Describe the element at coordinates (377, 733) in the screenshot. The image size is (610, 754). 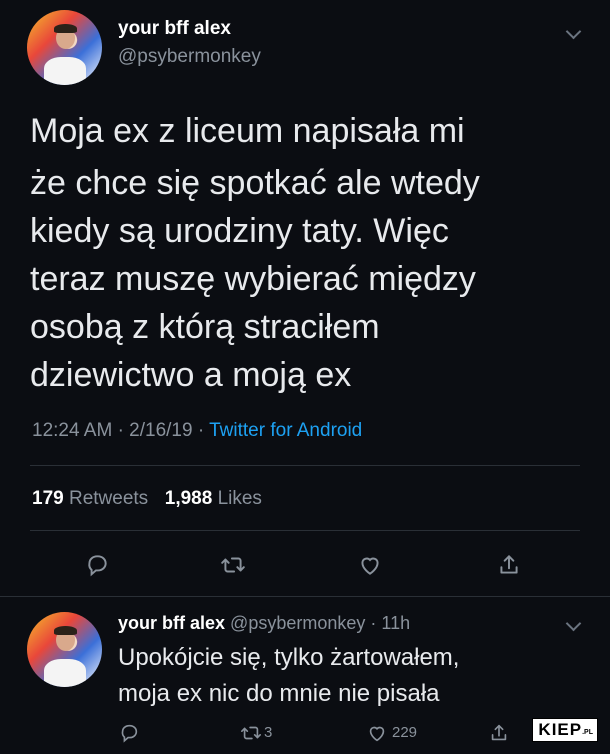
I see `reply-like-icon` at that location.